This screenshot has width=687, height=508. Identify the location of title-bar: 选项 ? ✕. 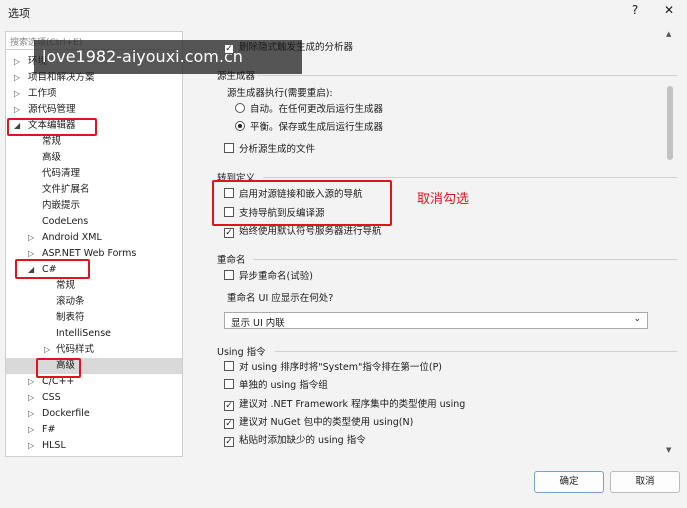
(343, 12).